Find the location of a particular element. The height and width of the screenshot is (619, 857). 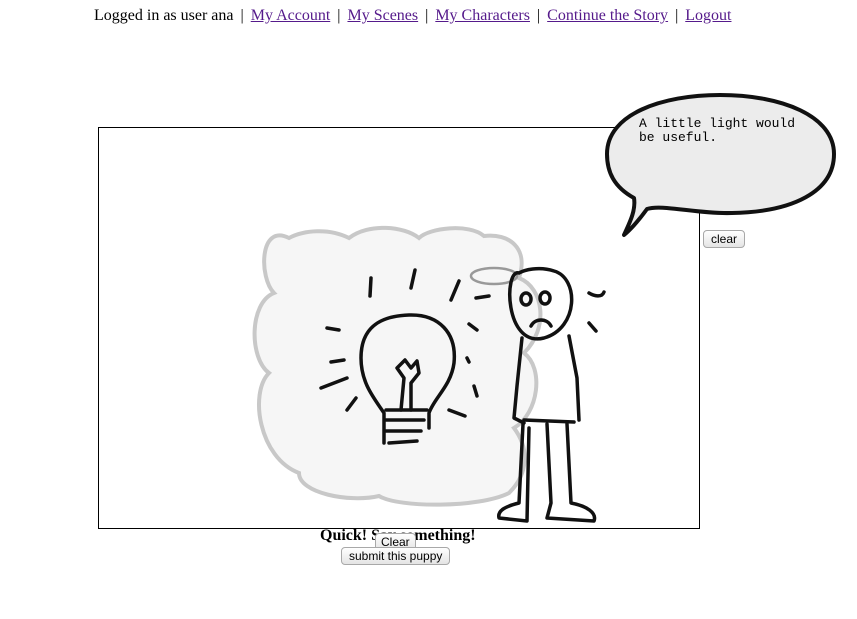

nav-link-continue-story: Continue the Story is located at coordinates (607, 15).